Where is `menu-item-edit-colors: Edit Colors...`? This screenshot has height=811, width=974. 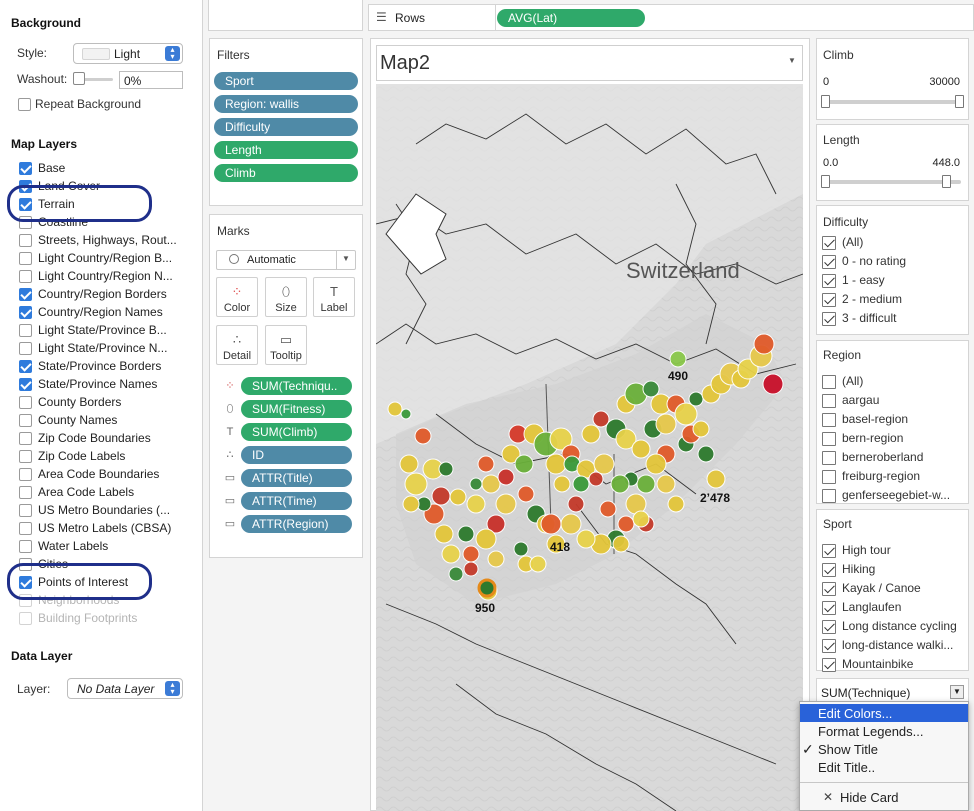
menu-item-edit-colors: Edit Colors... is located at coordinates (855, 713).